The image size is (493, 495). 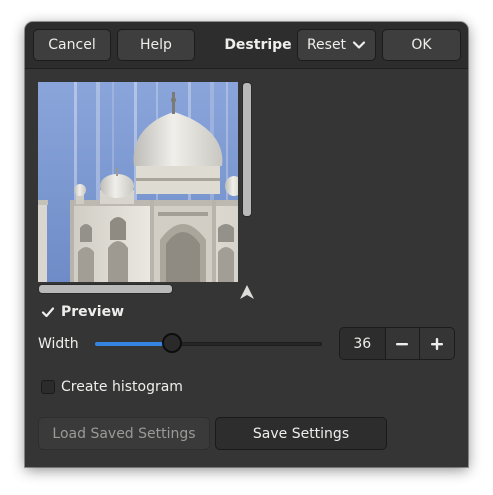 I want to click on minus-icon, so click(x=402, y=343).